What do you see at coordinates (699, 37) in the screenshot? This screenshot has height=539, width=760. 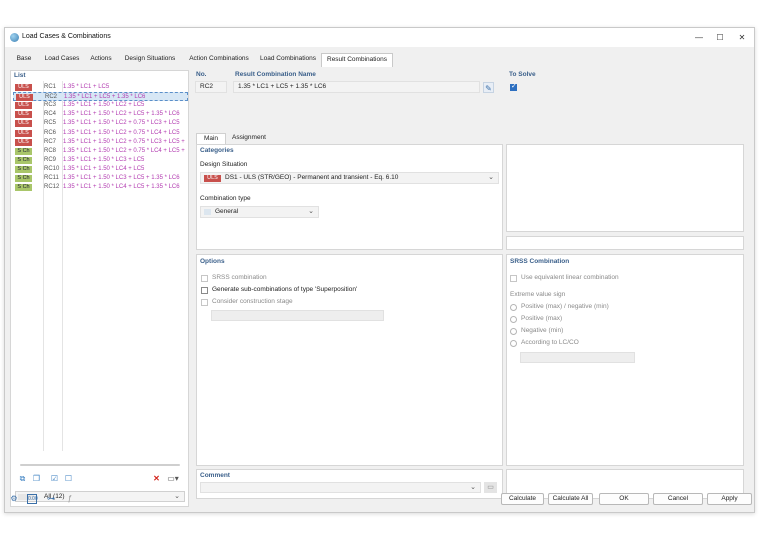 I see `minimize-button: —` at bounding box center [699, 37].